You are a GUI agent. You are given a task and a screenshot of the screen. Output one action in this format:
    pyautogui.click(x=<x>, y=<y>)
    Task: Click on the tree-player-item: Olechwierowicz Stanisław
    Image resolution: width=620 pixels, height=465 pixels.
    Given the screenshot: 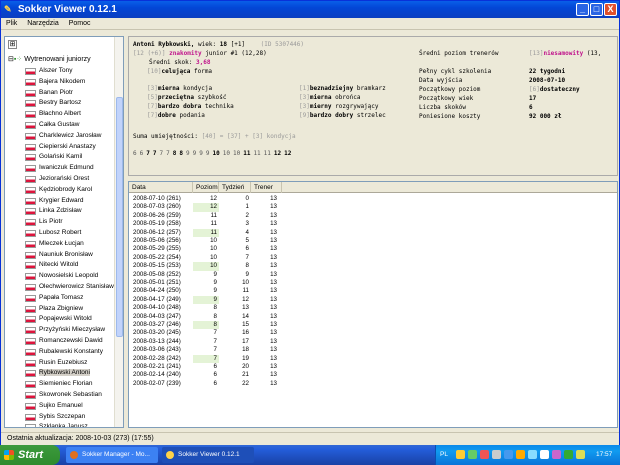 What is the action you would take?
    pyautogui.click(x=71, y=287)
    